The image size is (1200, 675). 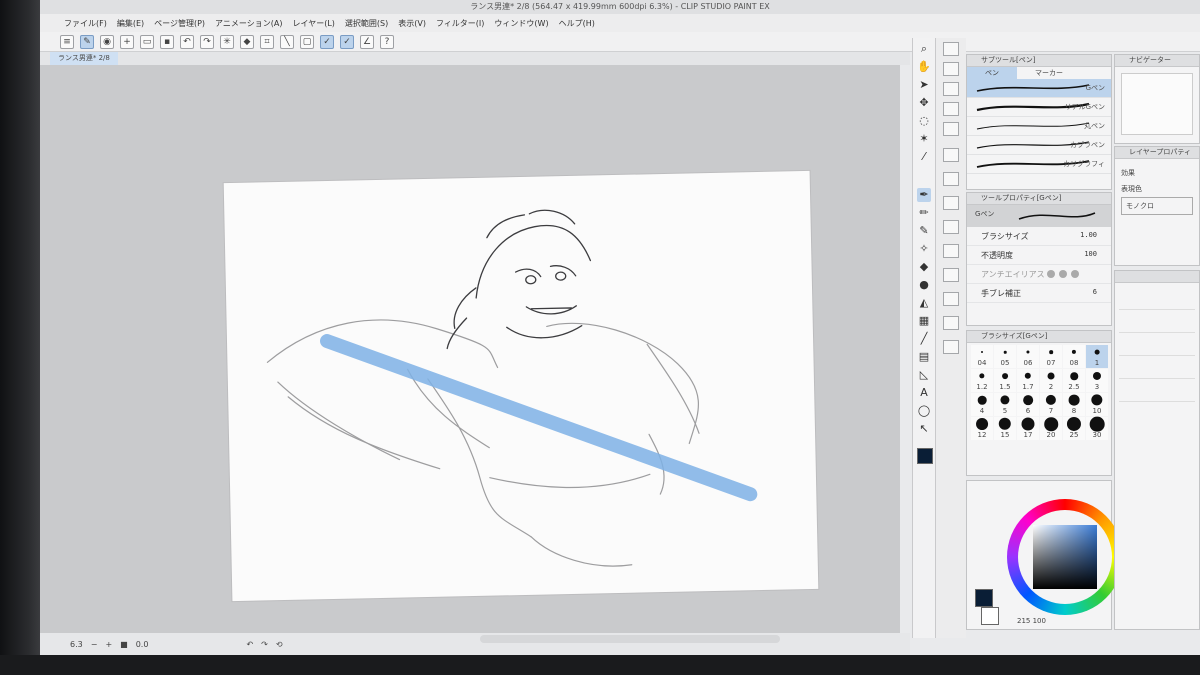 I want to click on main-color-swatch, so click(x=984, y=598).